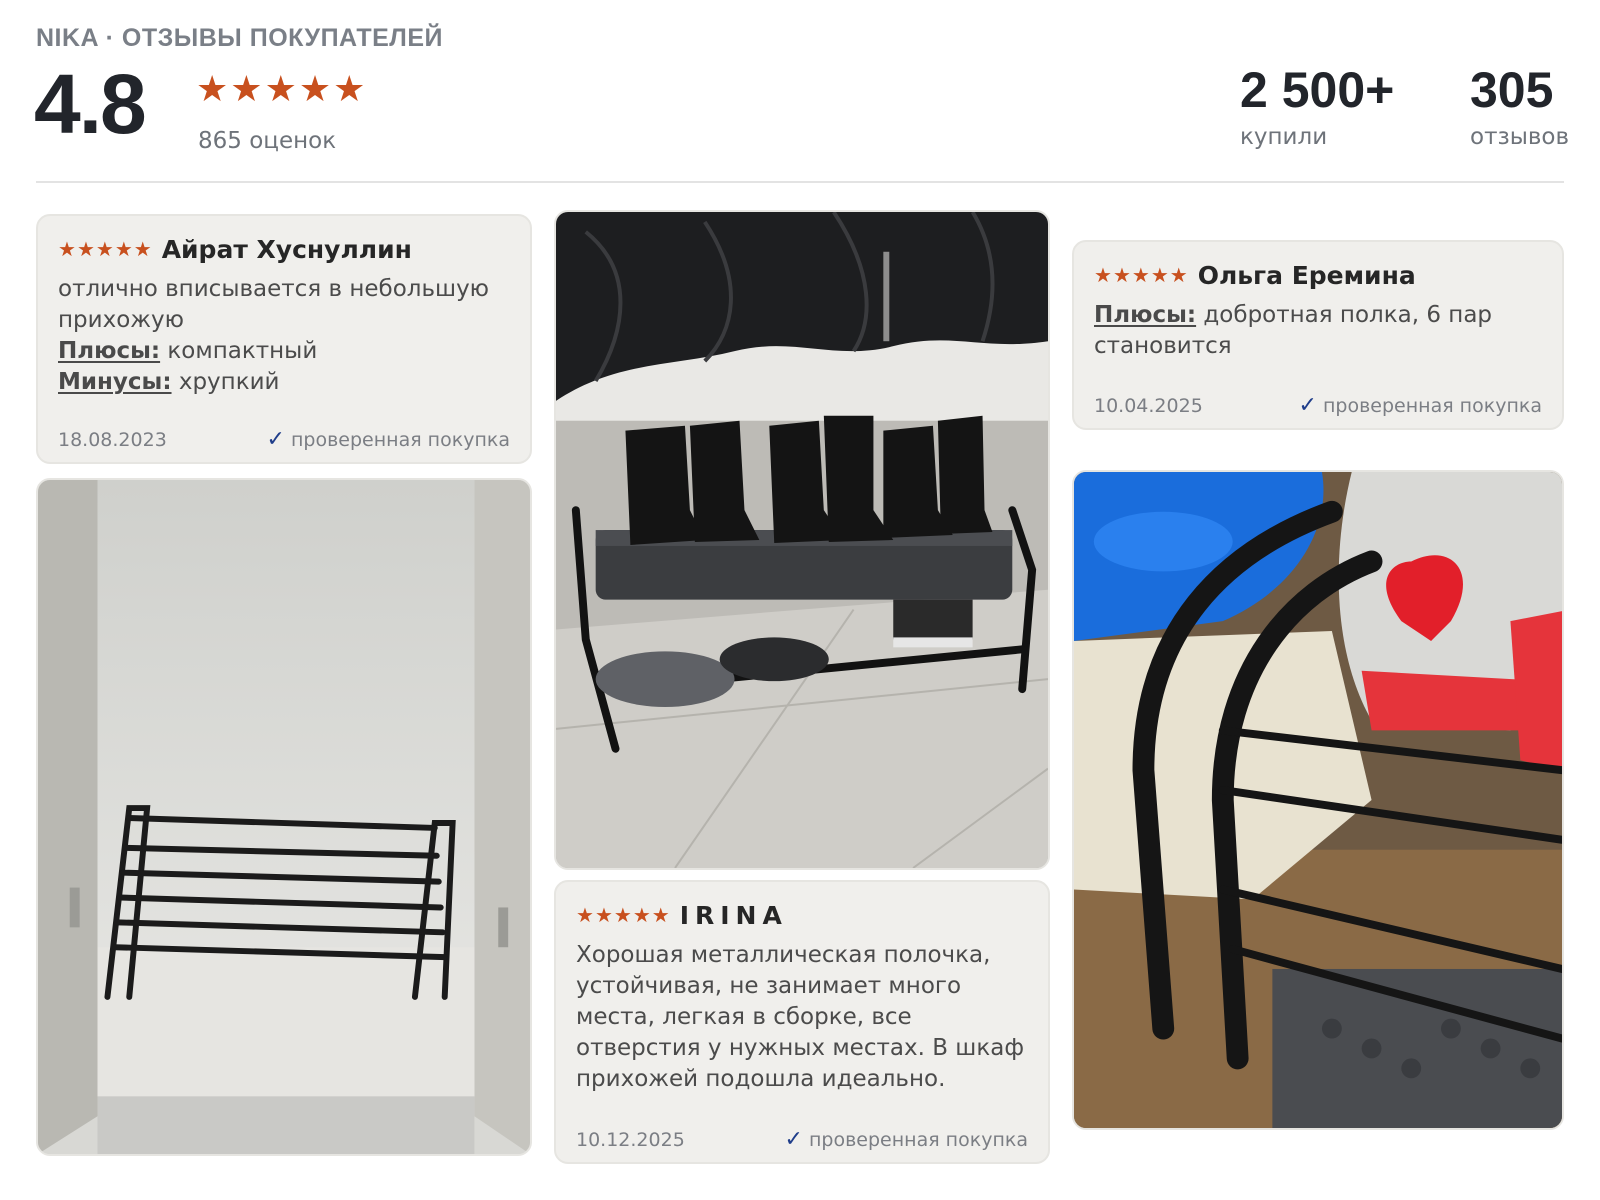 The height and width of the screenshot is (1200, 1600). Describe the element at coordinates (115, 382) in the screenshot. I see `cons-label: Минусы:` at that location.